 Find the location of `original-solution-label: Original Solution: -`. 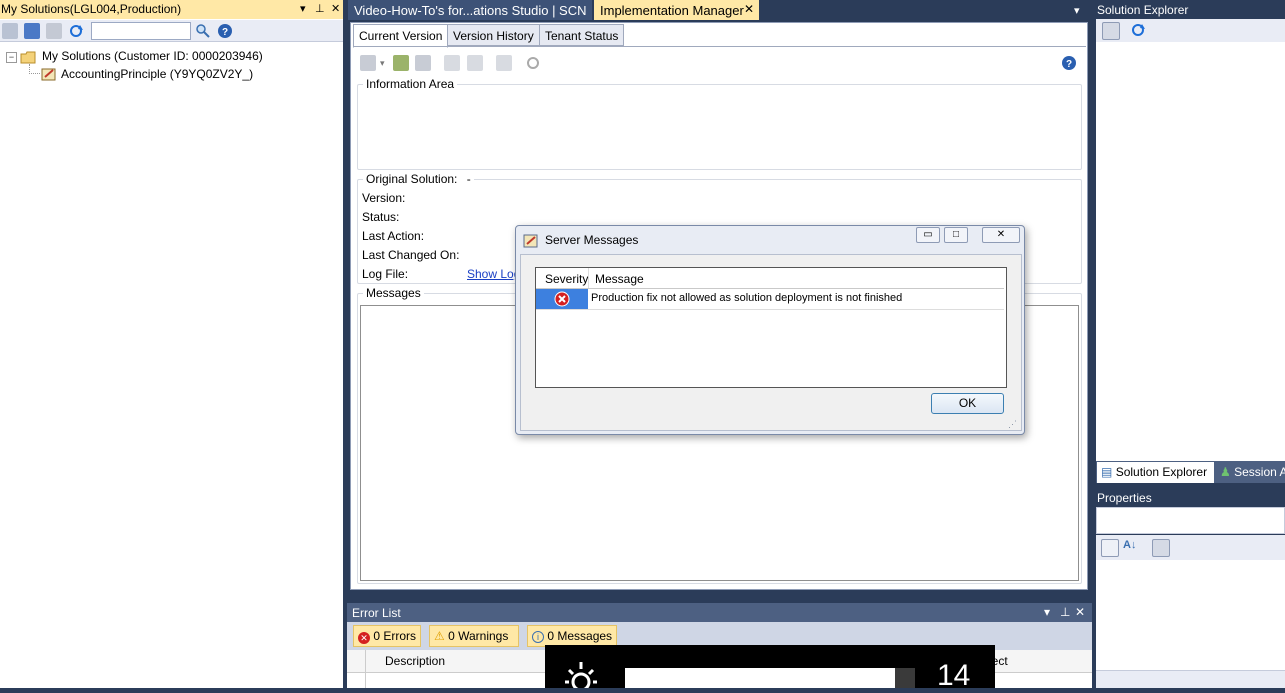

original-solution-label: Original Solution: - is located at coordinates (418, 179).